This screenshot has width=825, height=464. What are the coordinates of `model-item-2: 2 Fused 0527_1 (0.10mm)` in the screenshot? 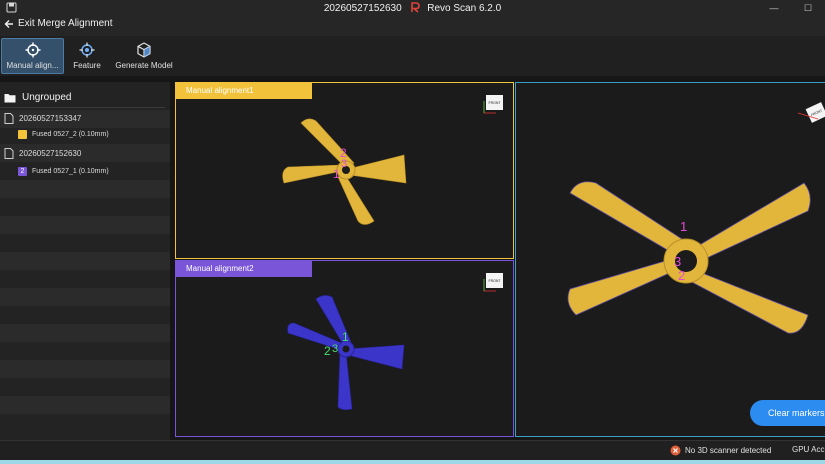 It's located at (63, 171).